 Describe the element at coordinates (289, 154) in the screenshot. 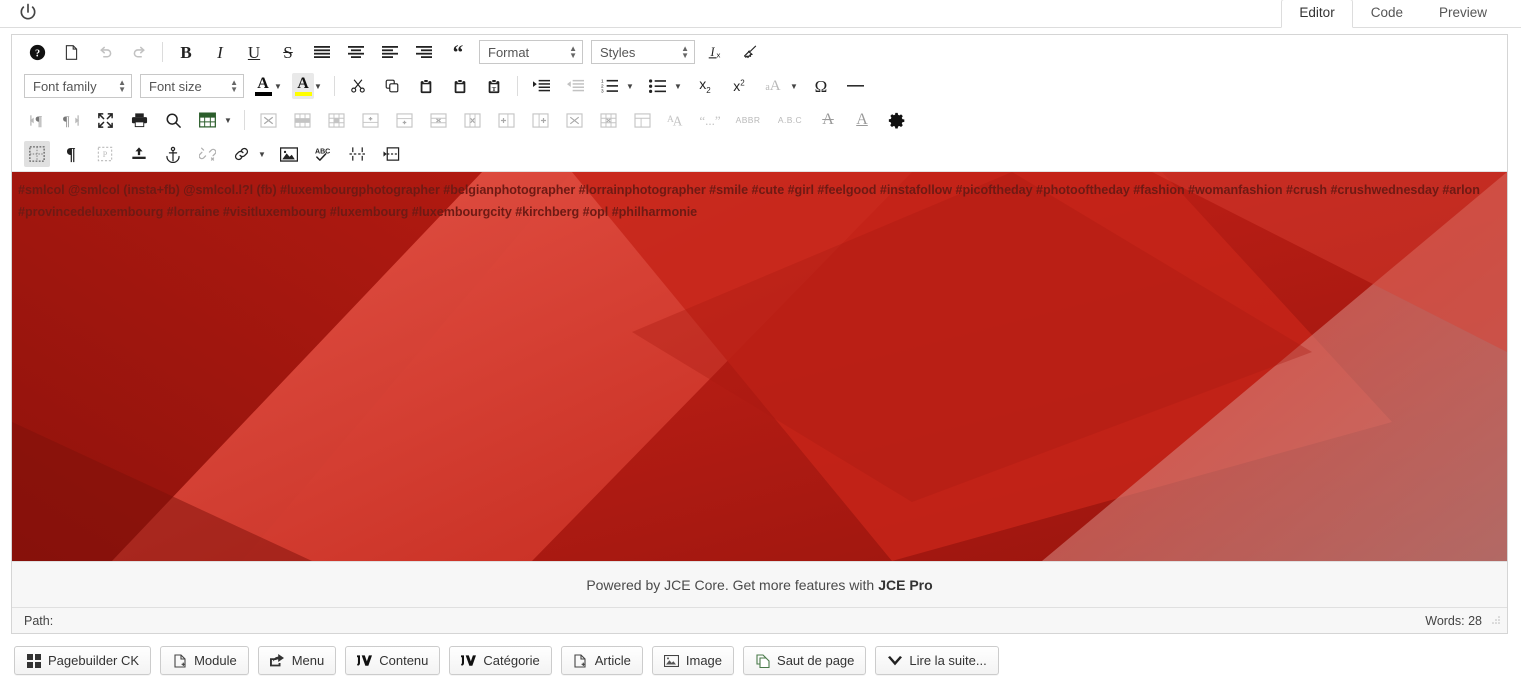

I see `image-button` at that location.